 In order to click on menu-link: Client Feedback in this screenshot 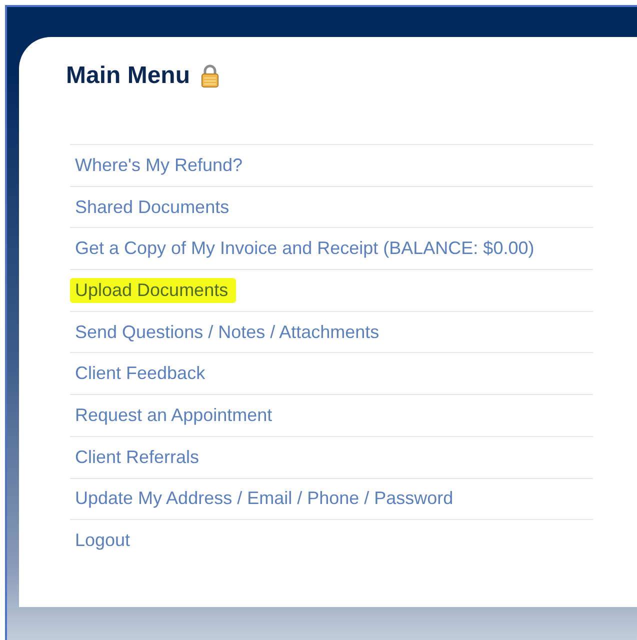, I will do `click(140, 373)`.